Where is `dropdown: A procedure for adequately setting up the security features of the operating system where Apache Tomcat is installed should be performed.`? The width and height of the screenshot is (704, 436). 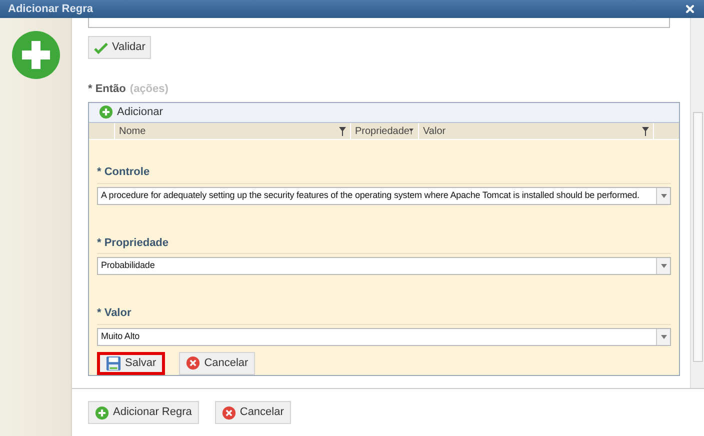
dropdown: A procedure for adequately setting up the security features of the operating system where Apache Tomcat is installed should be performed. is located at coordinates (384, 195).